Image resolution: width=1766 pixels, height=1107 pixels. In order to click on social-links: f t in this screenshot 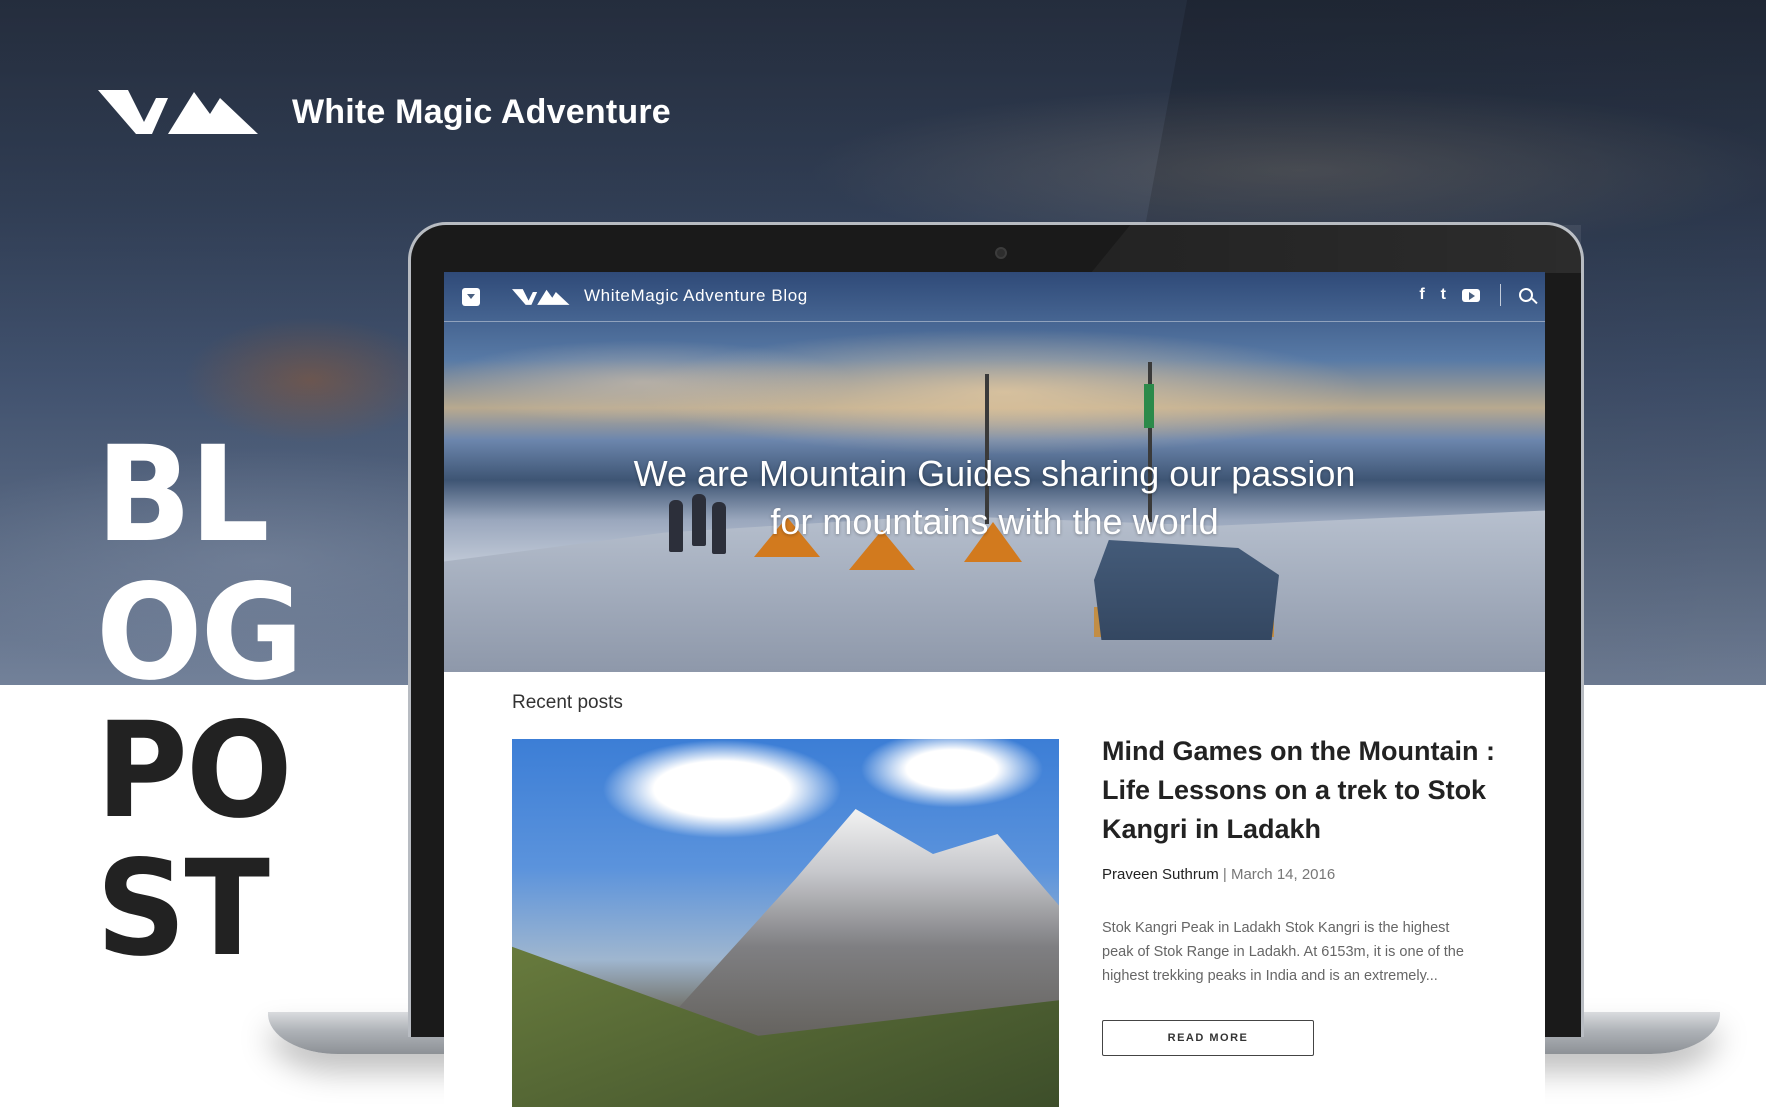, I will do `click(1468, 295)`.